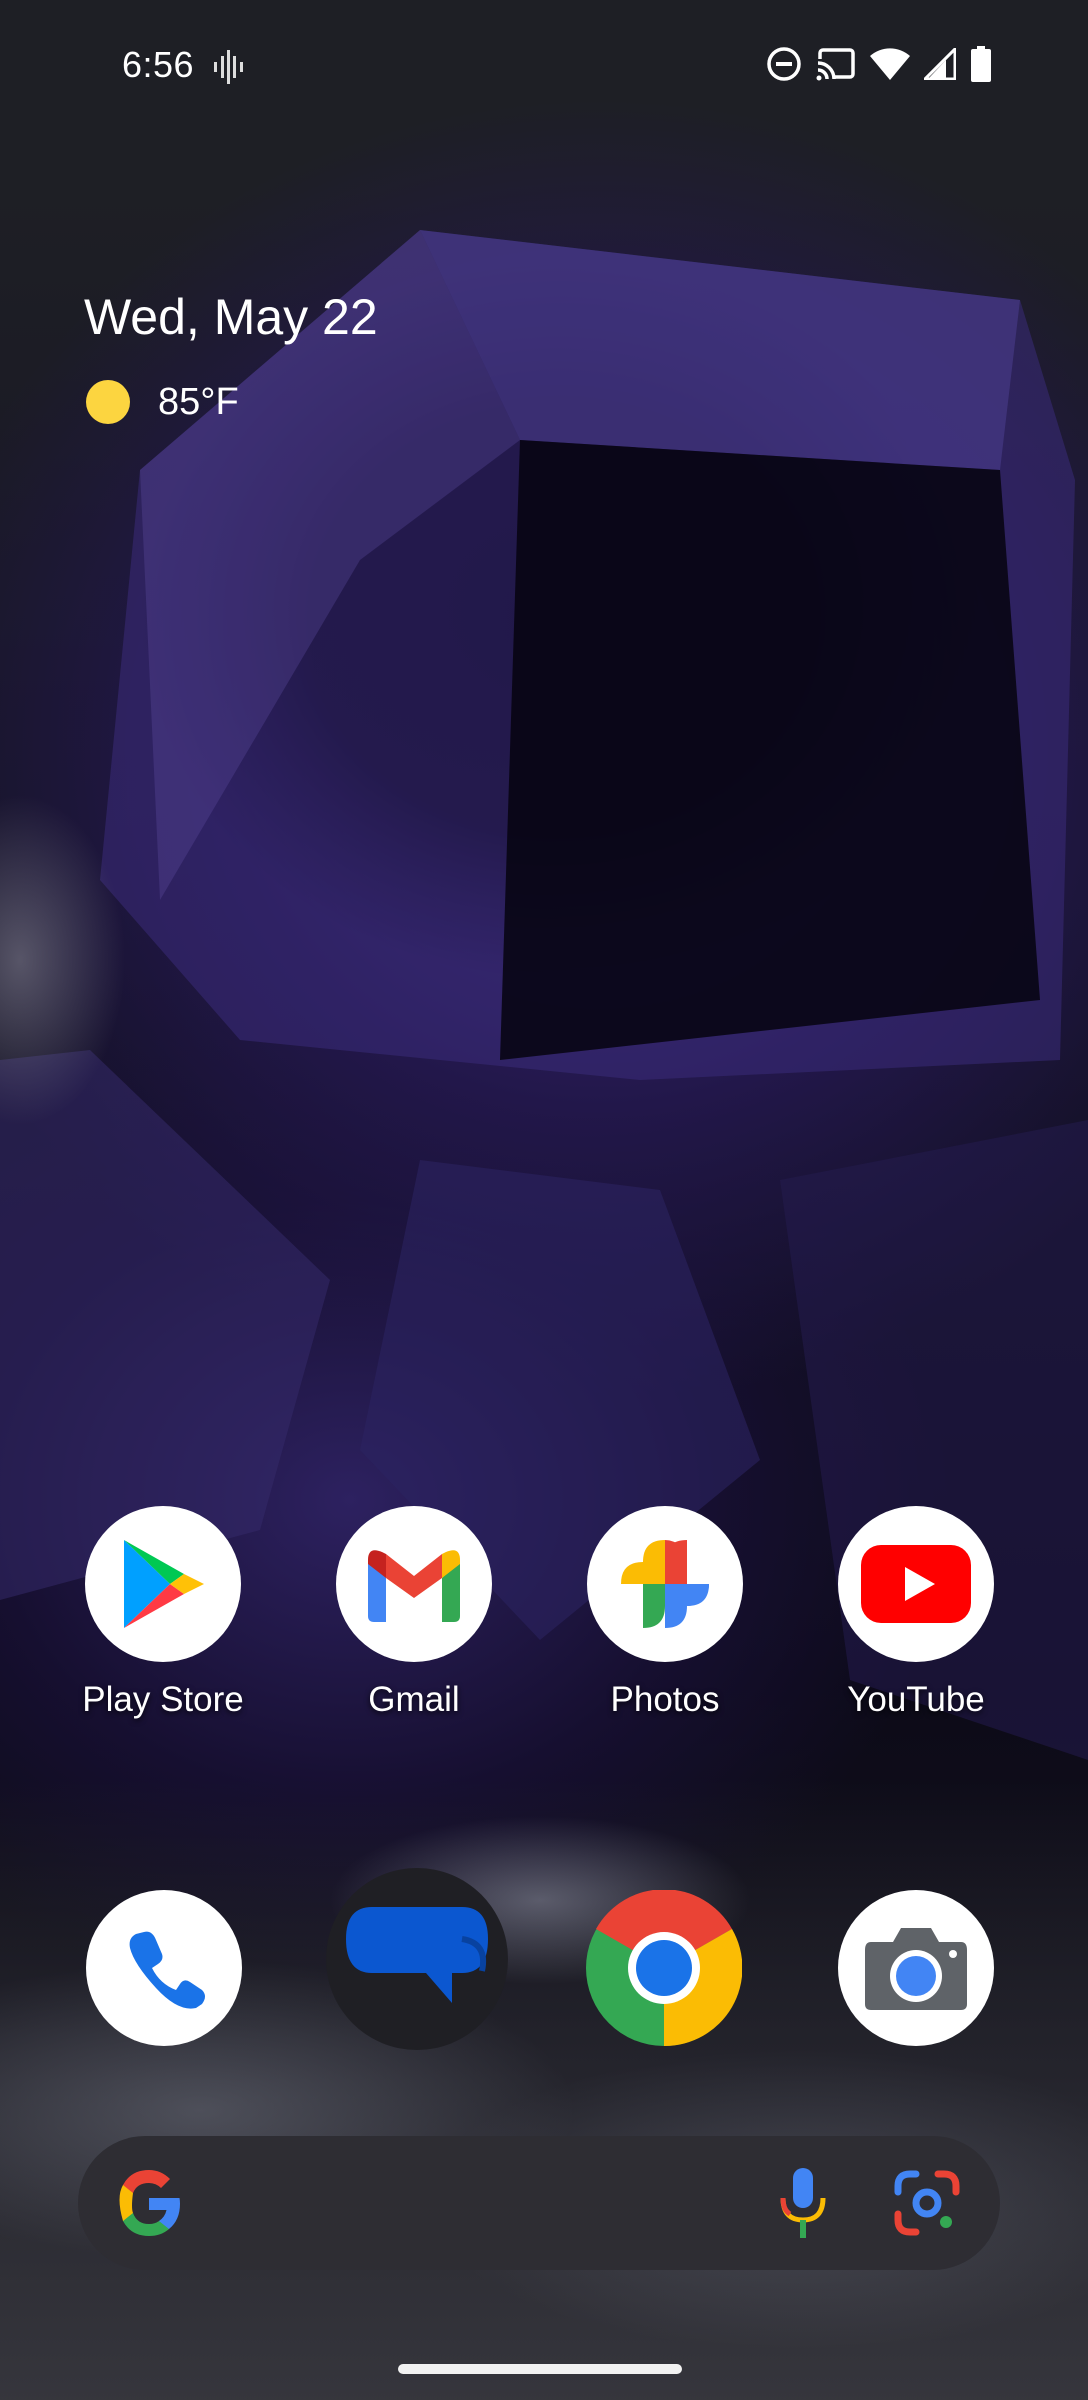 The width and height of the screenshot is (1088, 2400). I want to click on messages-icon, so click(417, 1959).